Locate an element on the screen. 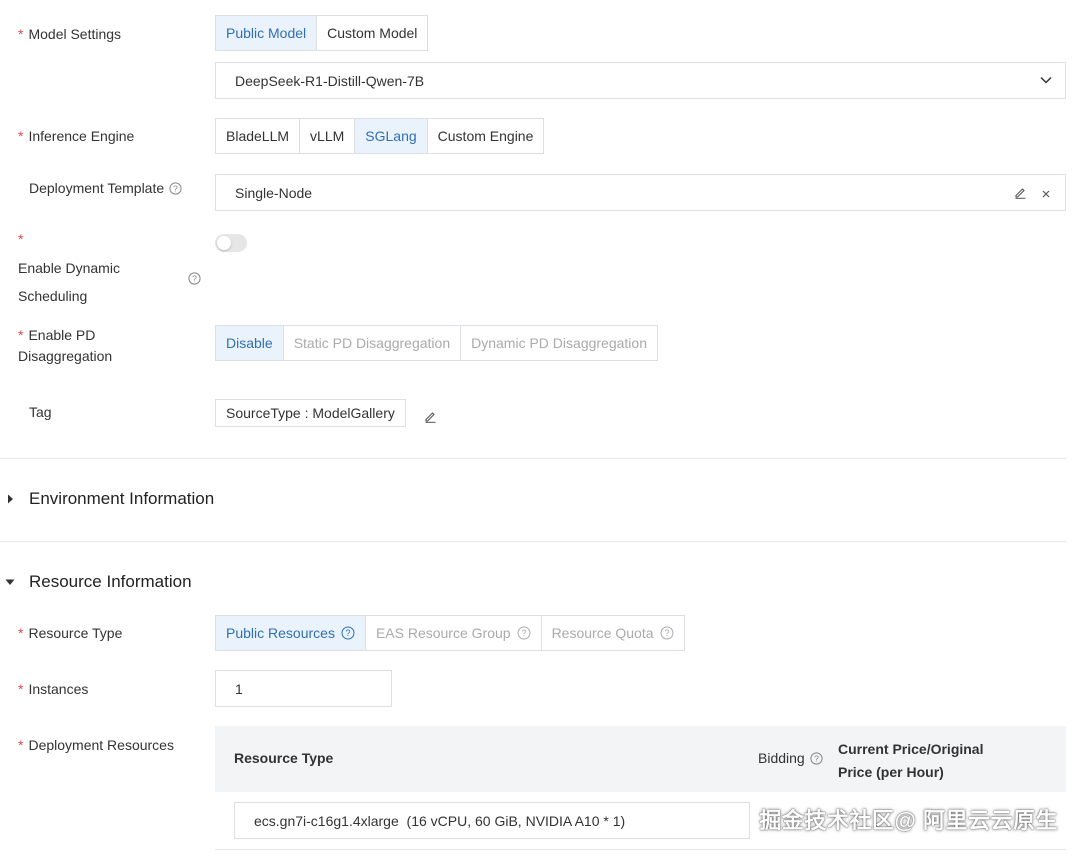  pd-disaggregation-label-line2: Disaggregation is located at coordinates (65, 356).